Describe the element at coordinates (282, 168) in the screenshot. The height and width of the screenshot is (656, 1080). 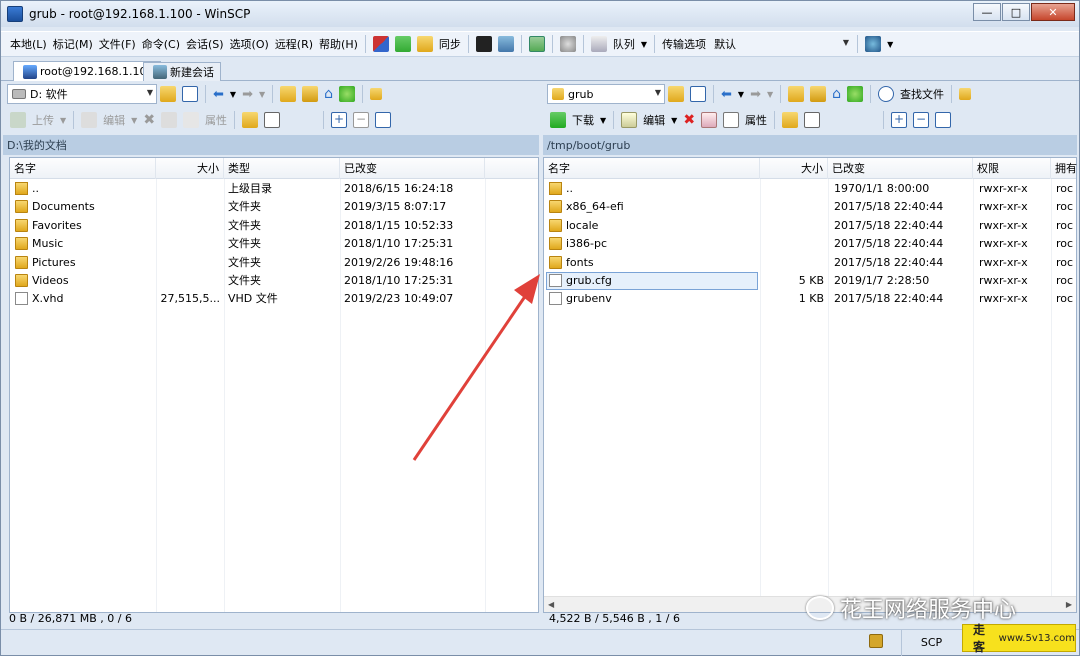
I see `col-type: 类型` at that location.